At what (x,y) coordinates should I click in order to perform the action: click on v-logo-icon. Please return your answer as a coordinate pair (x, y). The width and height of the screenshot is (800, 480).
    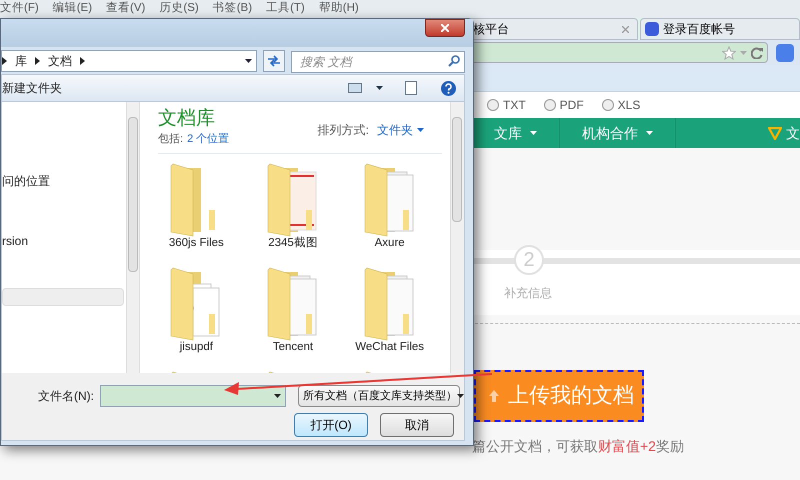
    Looking at the image, I should click on (775, 133).